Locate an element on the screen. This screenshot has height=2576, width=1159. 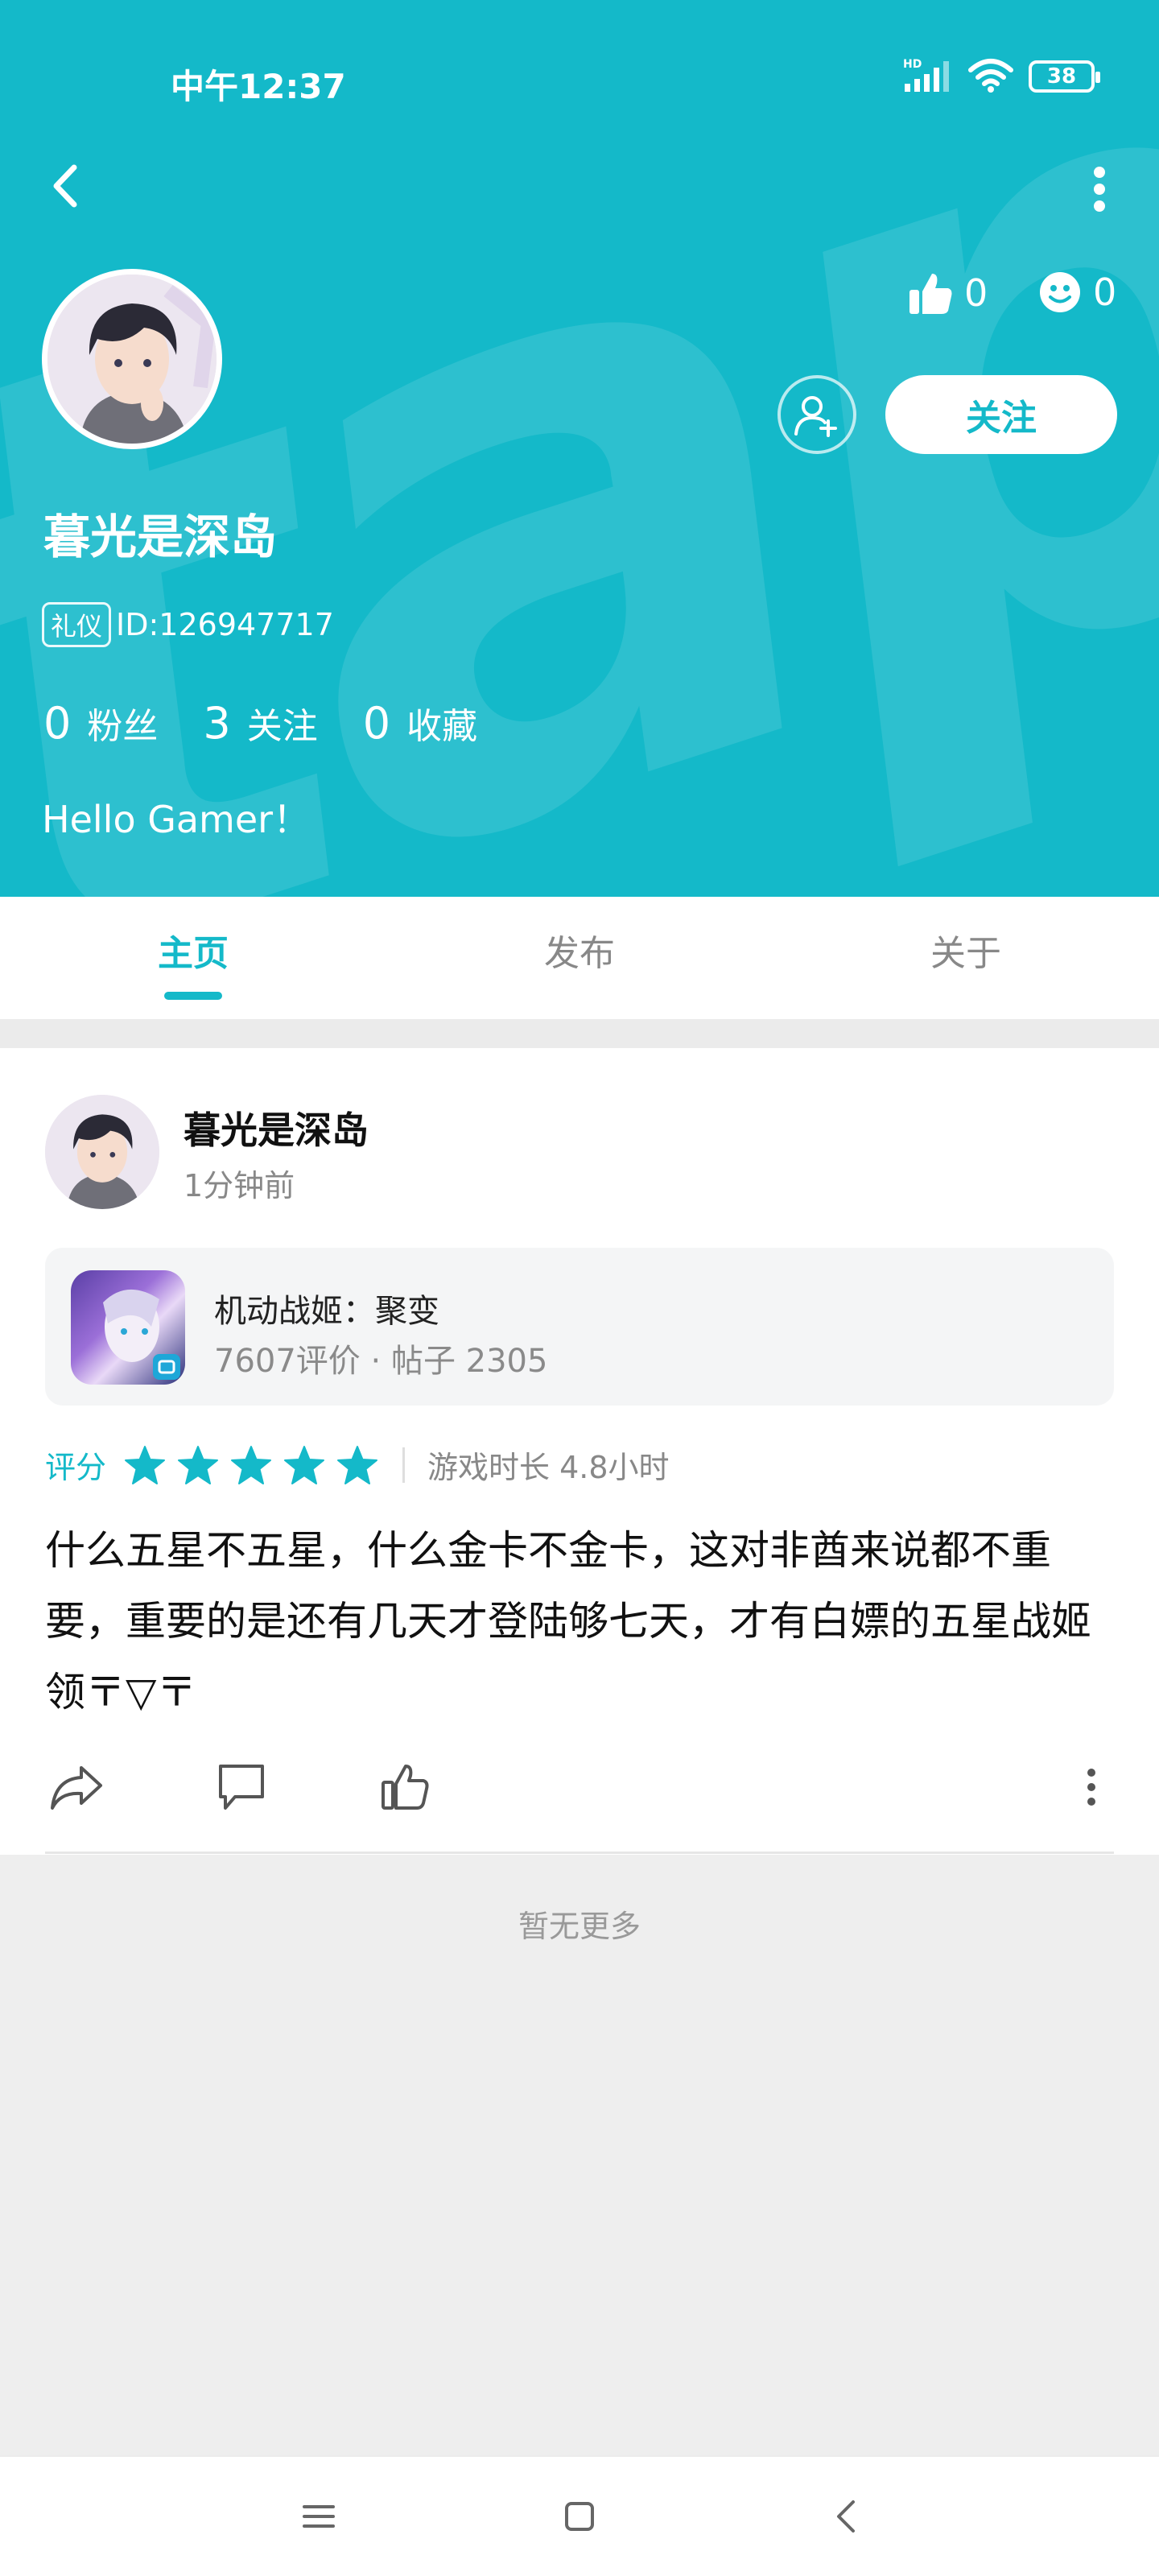
post-username: 暮光是深岛 is located at coordinates (276, 1127).